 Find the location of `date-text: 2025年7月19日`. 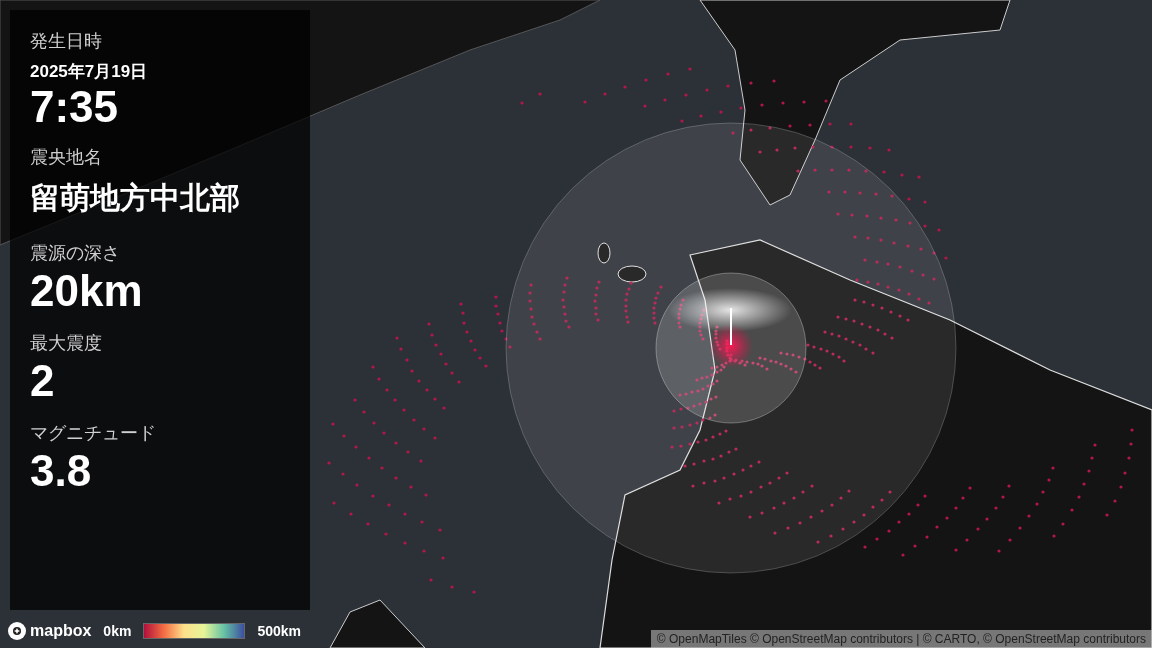

date-text: 2025年7月19日 is located at coordinates (89, 72).